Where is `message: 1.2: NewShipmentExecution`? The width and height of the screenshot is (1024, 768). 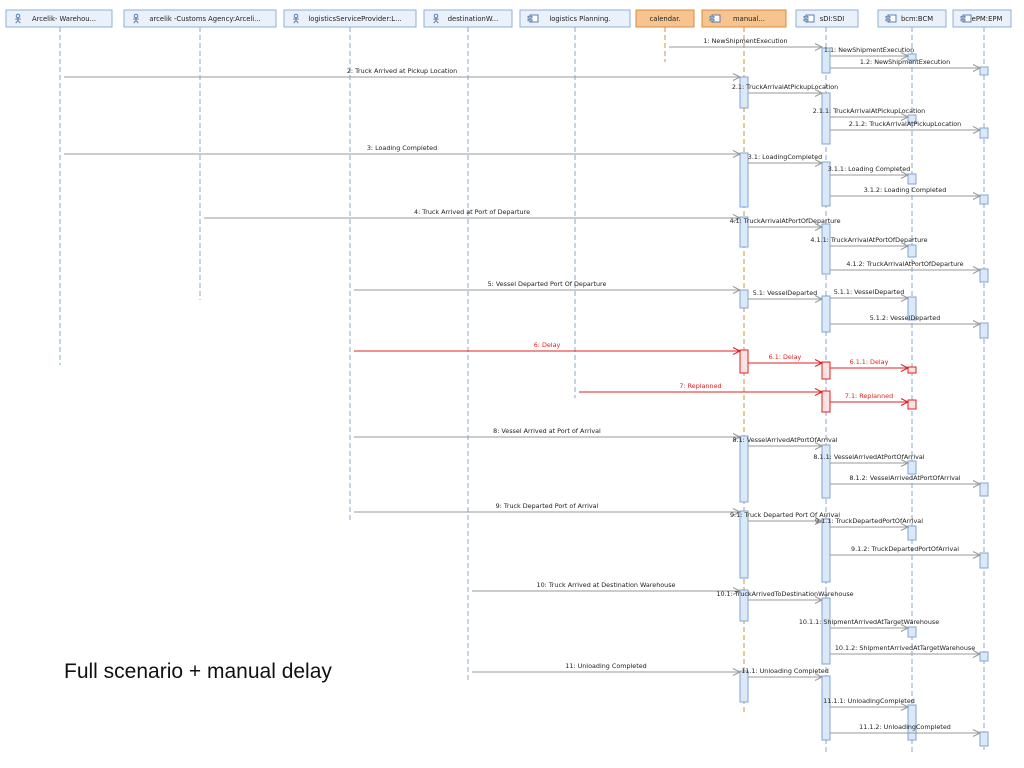
message: 1.2: NewShipmentExecution is located at coordinates (906, 65).